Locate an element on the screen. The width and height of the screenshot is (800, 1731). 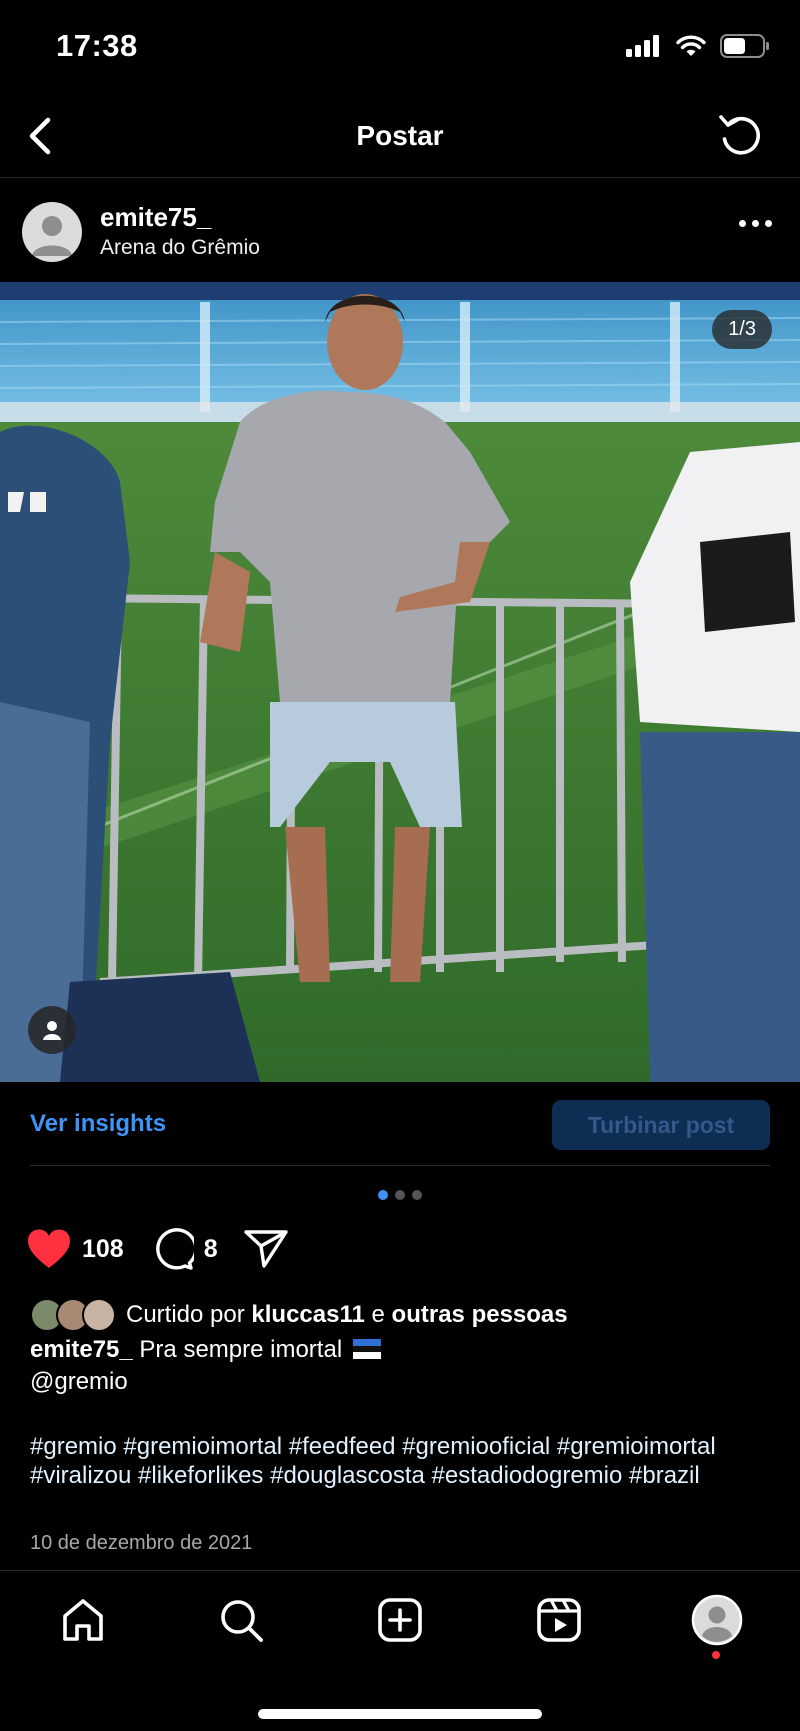
tab-home is located at coordinates (83, 1620).